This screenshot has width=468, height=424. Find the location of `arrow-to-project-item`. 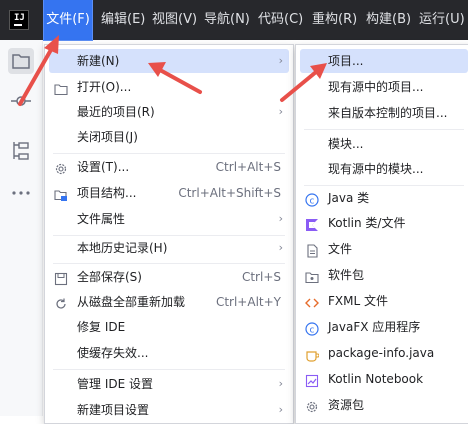

arrow-to-project-item is located at coordinates (303, 82).